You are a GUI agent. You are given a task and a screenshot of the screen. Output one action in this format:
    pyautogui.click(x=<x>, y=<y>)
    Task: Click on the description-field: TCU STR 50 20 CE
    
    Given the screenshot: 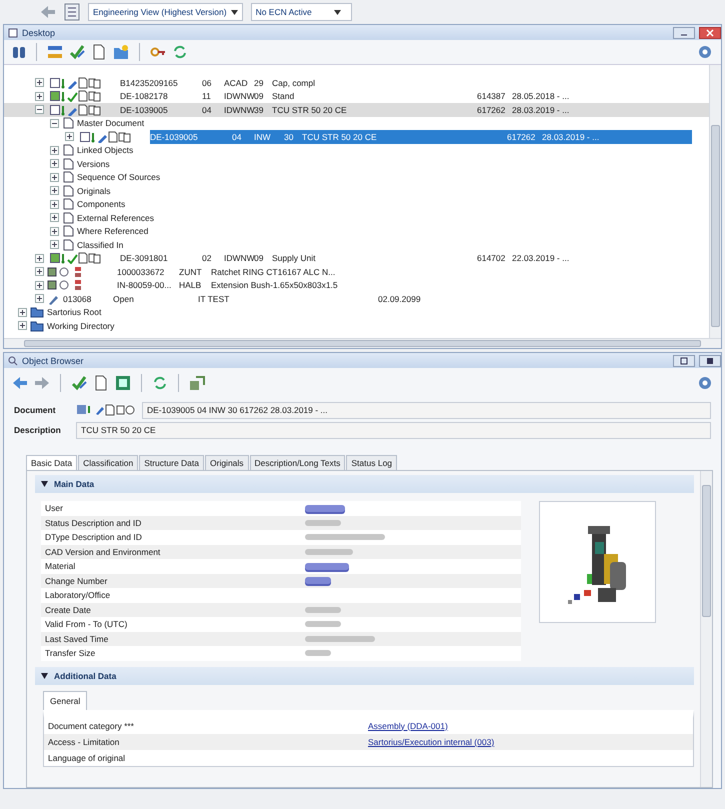 What is the action you would take?
    pyautogui.click(x=393, y=430)
    